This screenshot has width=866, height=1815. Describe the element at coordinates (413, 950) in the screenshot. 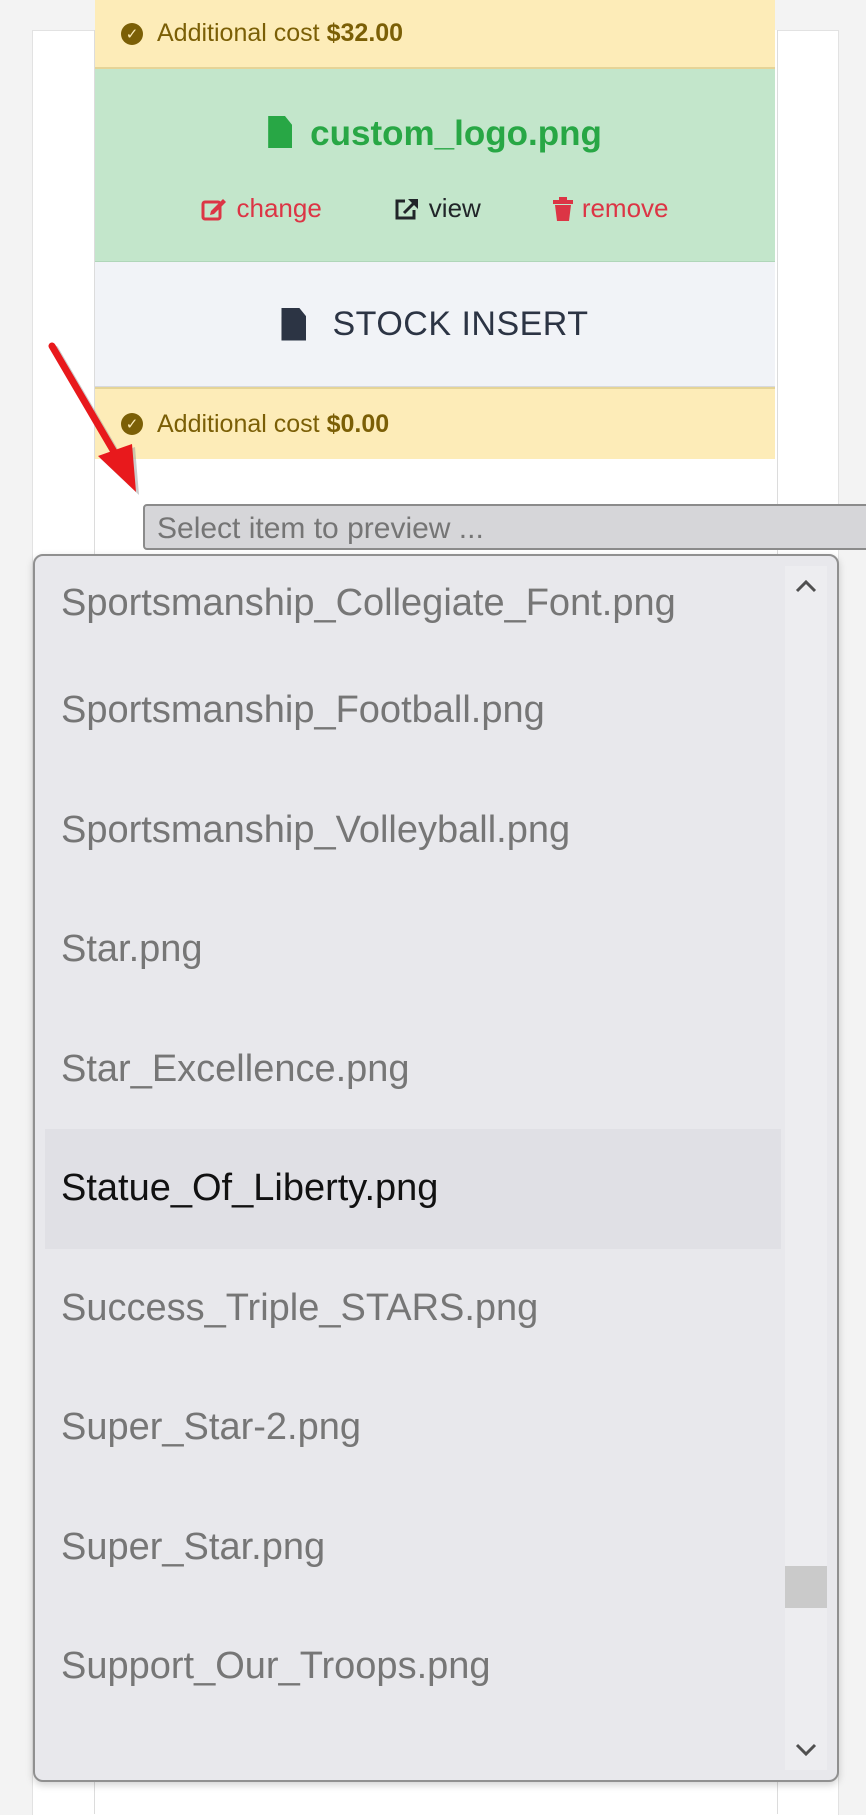

I see `dropdown-option: Star.png` at that location.